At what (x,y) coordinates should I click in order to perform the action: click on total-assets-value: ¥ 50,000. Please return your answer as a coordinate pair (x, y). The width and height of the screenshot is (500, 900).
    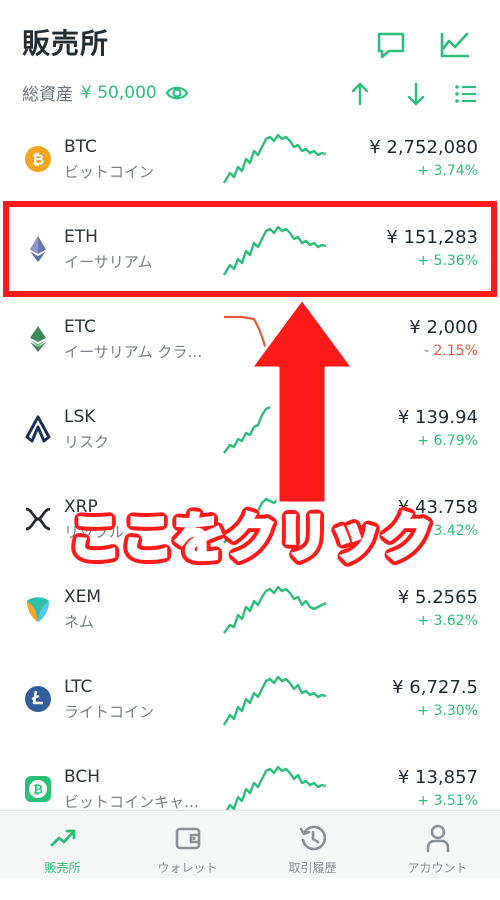
    Looking at the image, I should click on (119, 92).